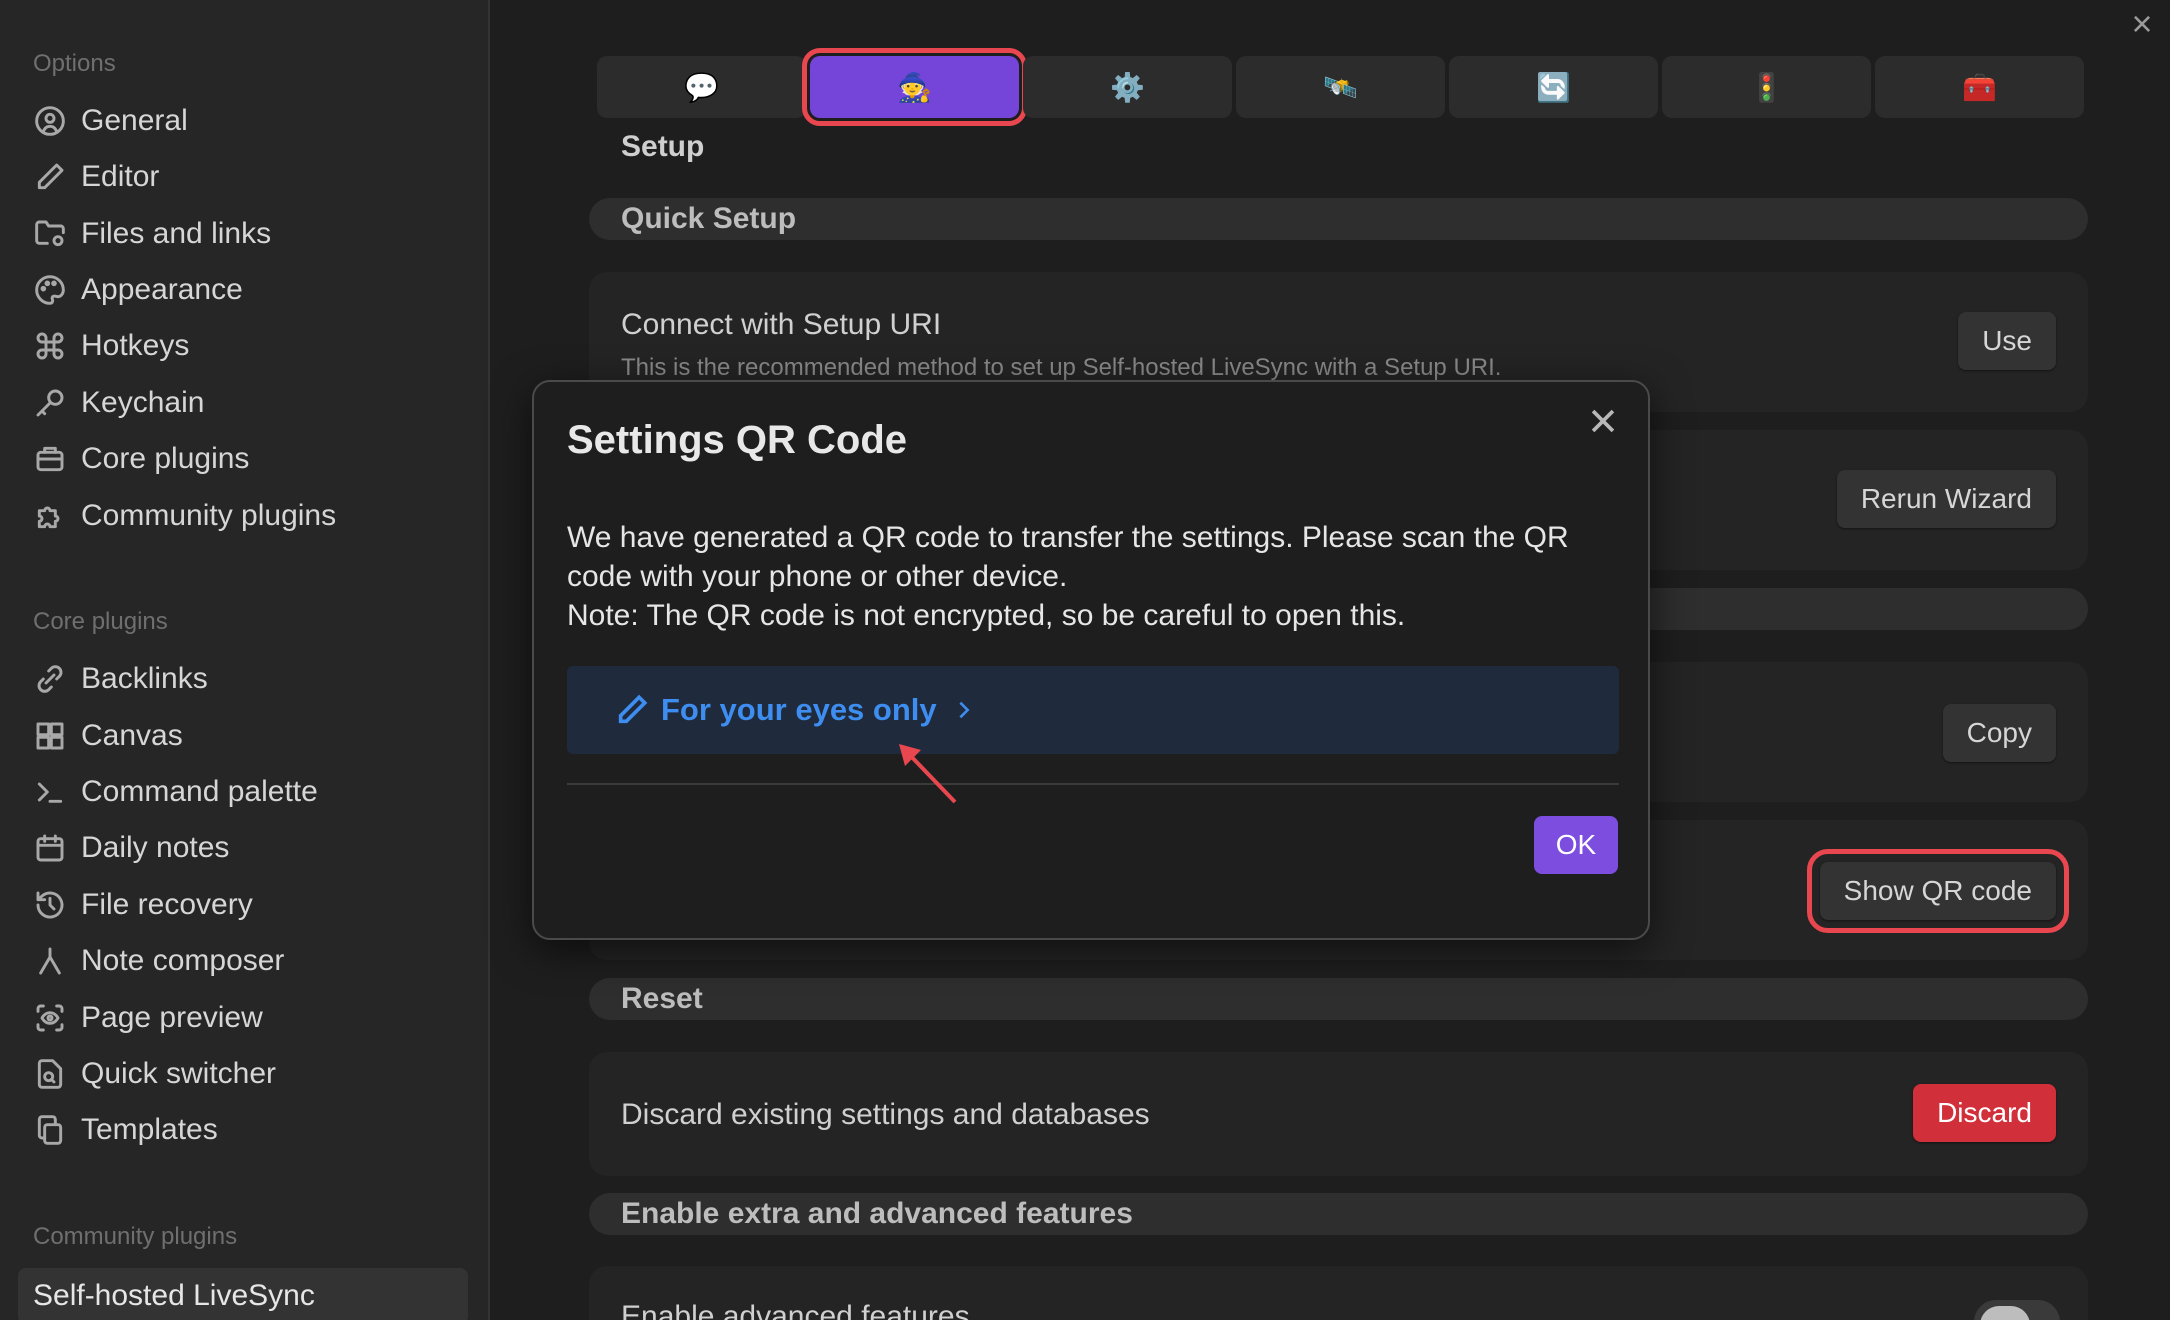  Describe the element at coordinates (209, 515) in the screenshot. I see `sidebar-item-label: Community plugins` at that location.